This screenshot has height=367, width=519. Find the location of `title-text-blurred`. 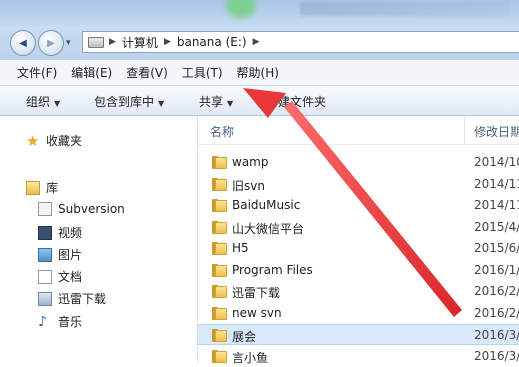

title-text-blurred is located at coordinates (405, 9).